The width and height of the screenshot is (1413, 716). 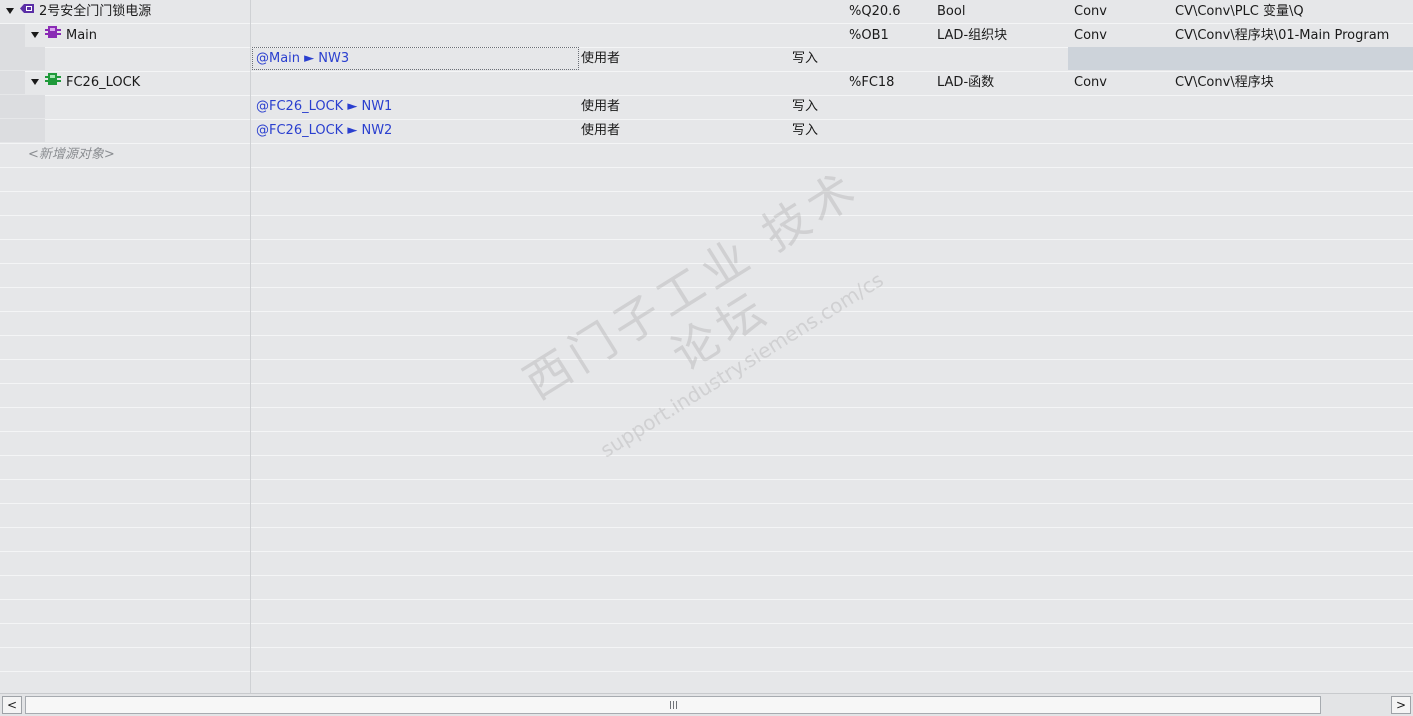 What do you see at coordinates (872, 82) in the screenshot?
I see `address-cell: %FC18` at bounding box center [872, 82].